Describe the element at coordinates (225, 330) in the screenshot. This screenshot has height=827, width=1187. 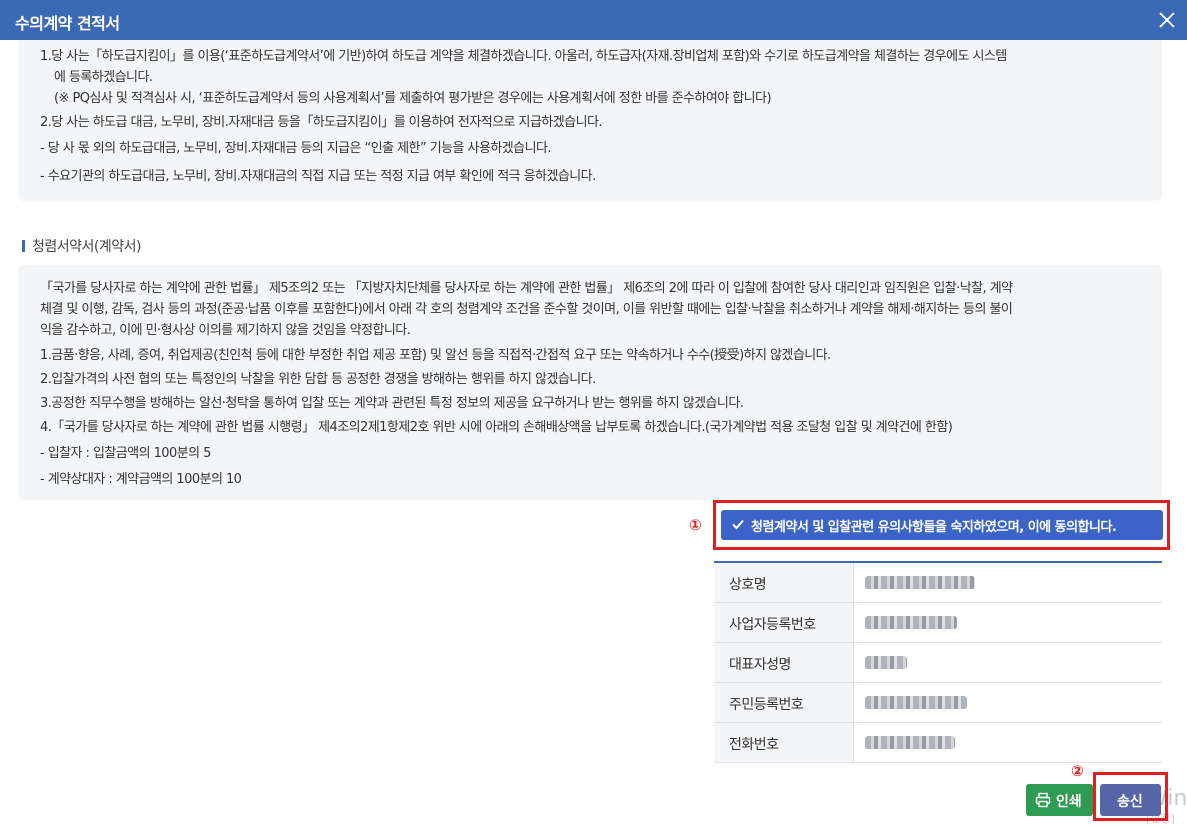
I see `integrity-line: 익을 감수하고, 이에 민·형사상 이의를 제기하지 않을 것임을 약정합니다.` at that location.